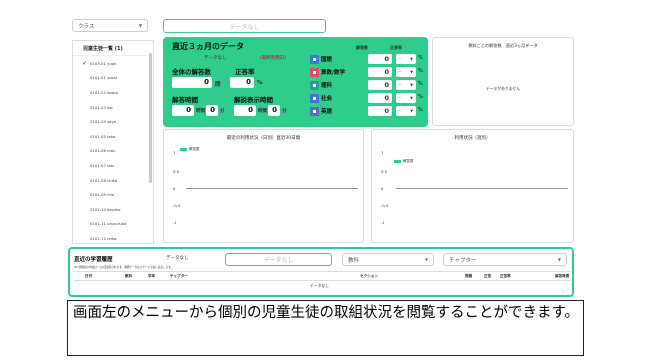 Image resolution: width=650 pixels, height=364 pixels. I want to click on table-header: 正答, so click(487, 276).